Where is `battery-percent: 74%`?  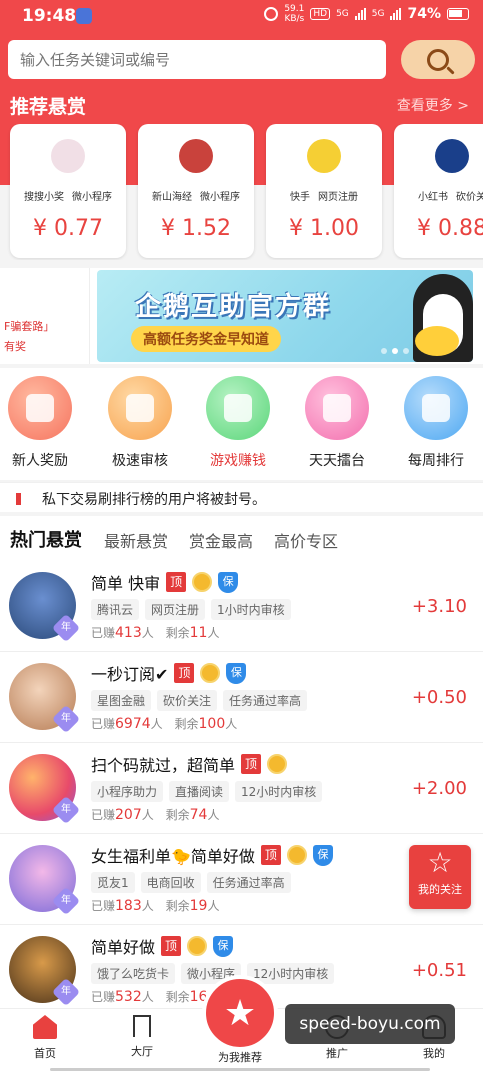
battery-percent: 74% is located at coordinates (424, 14).